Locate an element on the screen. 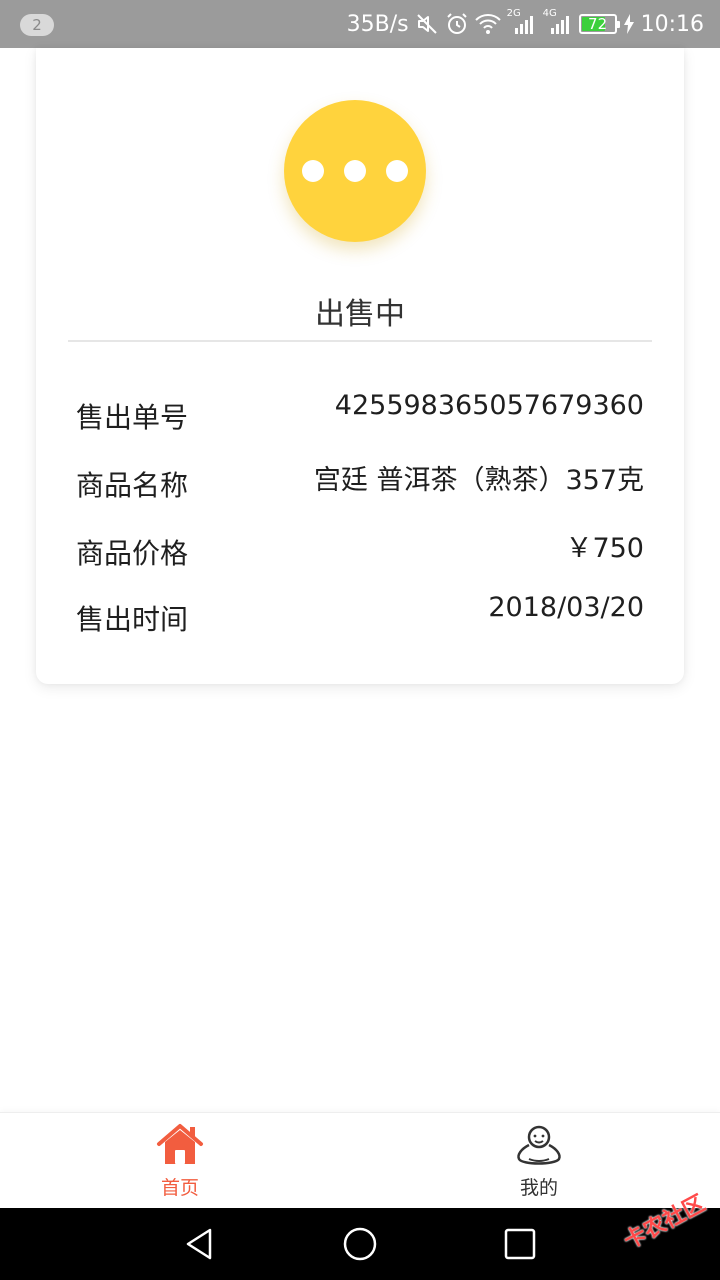 This screenshot has width=720, height=1280. user-icon is located at coordinates (539, 1145).